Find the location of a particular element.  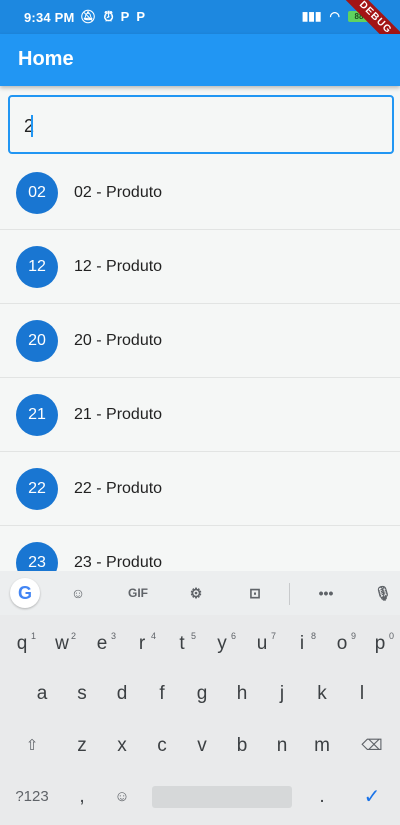

key-label: i is located at coordinates (302, 643).